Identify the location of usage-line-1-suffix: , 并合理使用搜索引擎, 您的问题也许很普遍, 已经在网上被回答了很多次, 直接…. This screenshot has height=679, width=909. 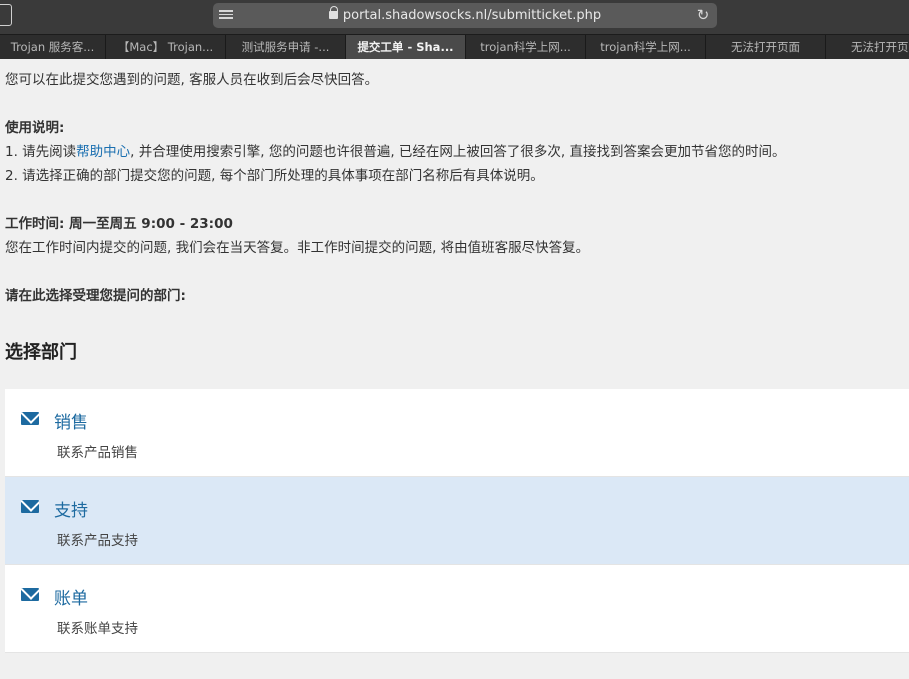
(458, 152).